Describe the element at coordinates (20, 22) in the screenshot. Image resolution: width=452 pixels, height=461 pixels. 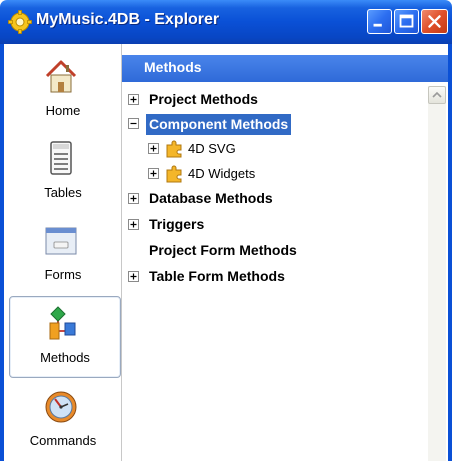
I see `app-gear-icon` at that location.